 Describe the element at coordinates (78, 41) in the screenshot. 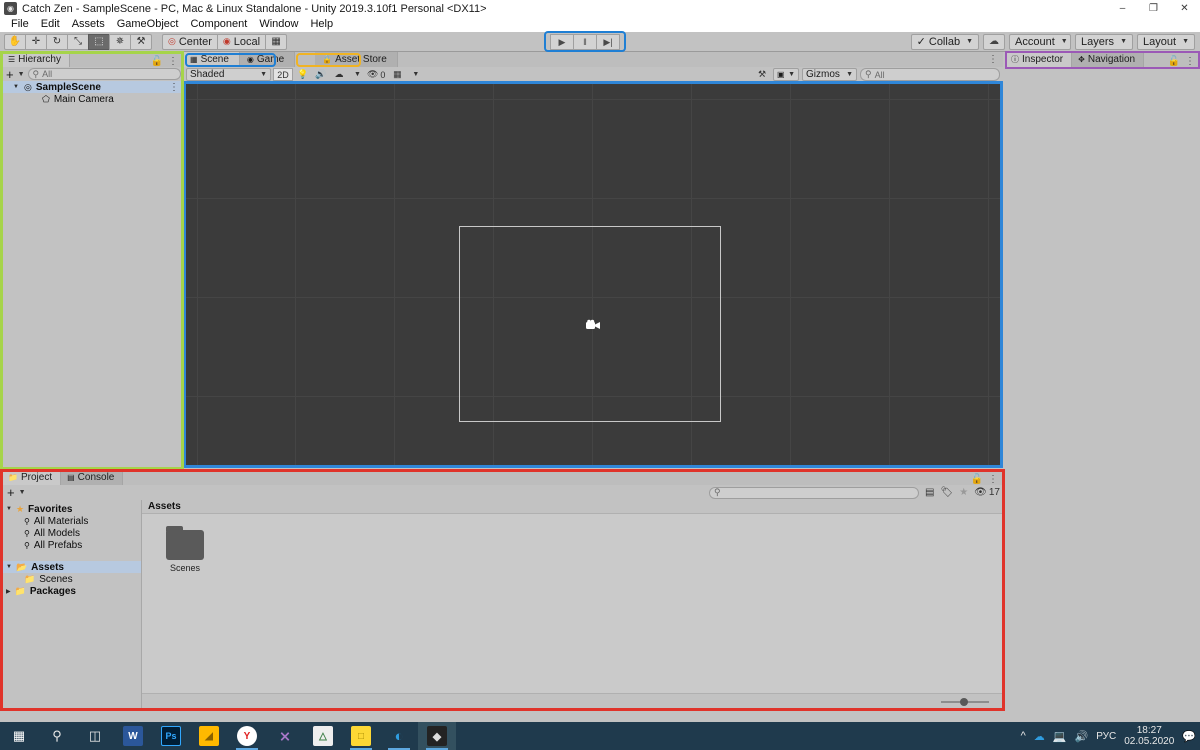

I see `scale-tool-button: ⤡` at that location.